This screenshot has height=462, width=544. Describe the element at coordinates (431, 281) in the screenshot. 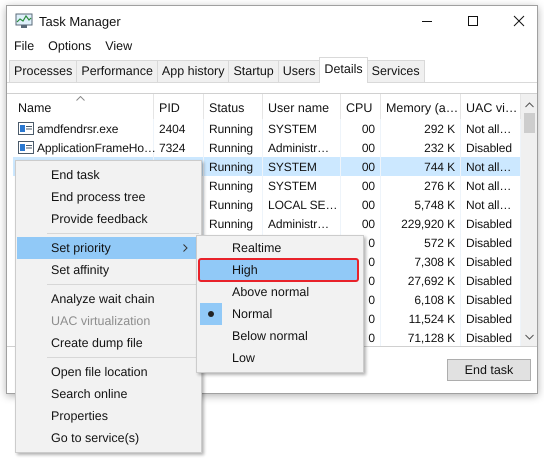

I see `table-cell: 27,692 K` at that location.